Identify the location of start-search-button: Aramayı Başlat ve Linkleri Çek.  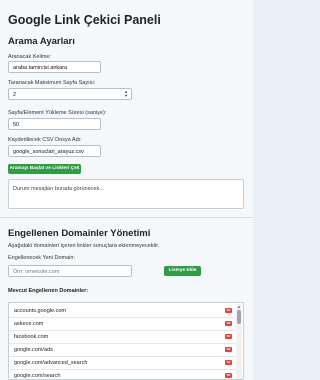
(44, 169).